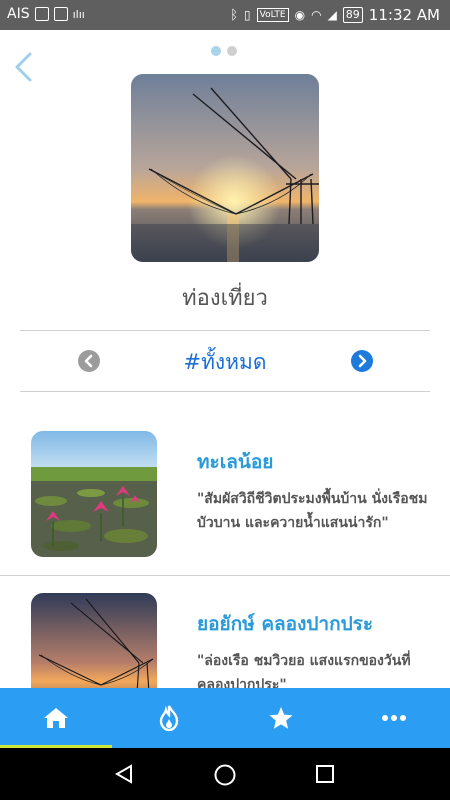 The height and width of the screenshot is (800, 450). I want to click on back-button, so click(23, 67).